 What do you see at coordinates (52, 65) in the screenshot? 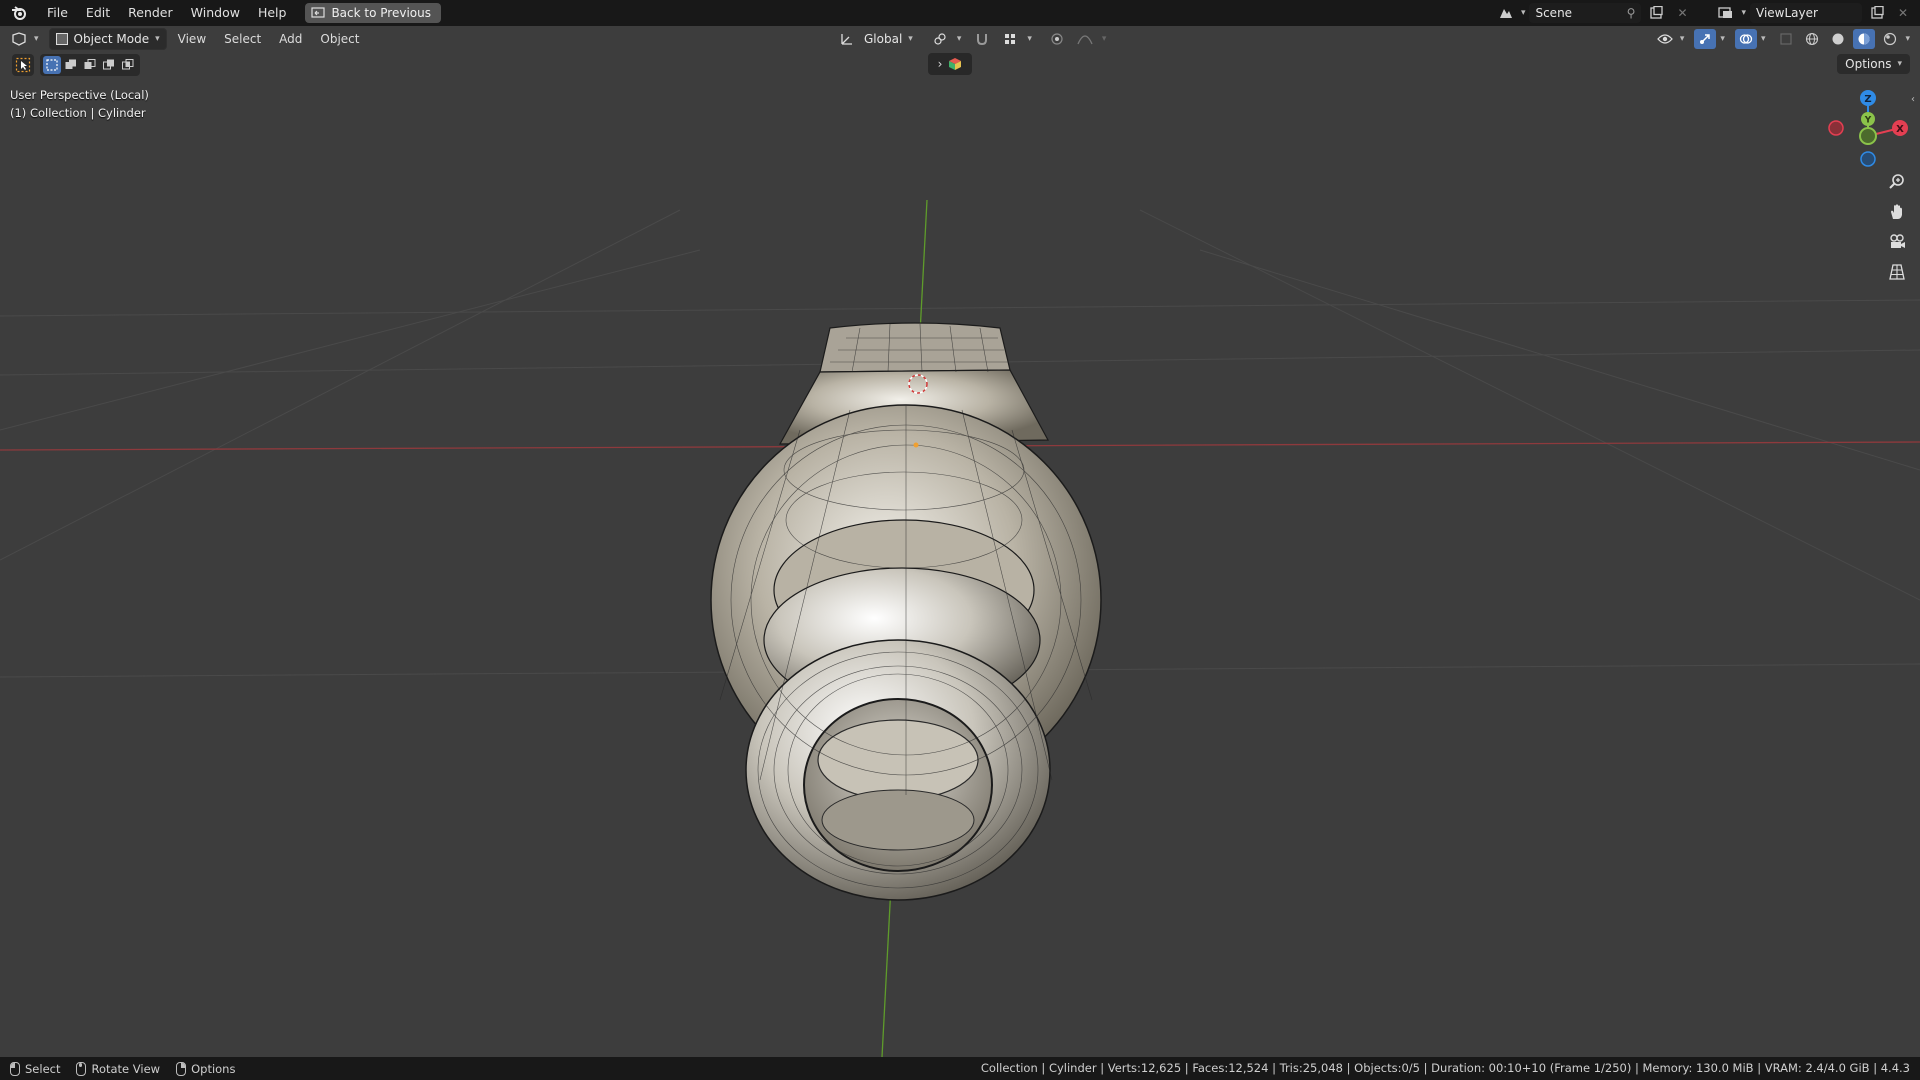
I see `set-new-selection-icon` at bounding box center [52, 65].